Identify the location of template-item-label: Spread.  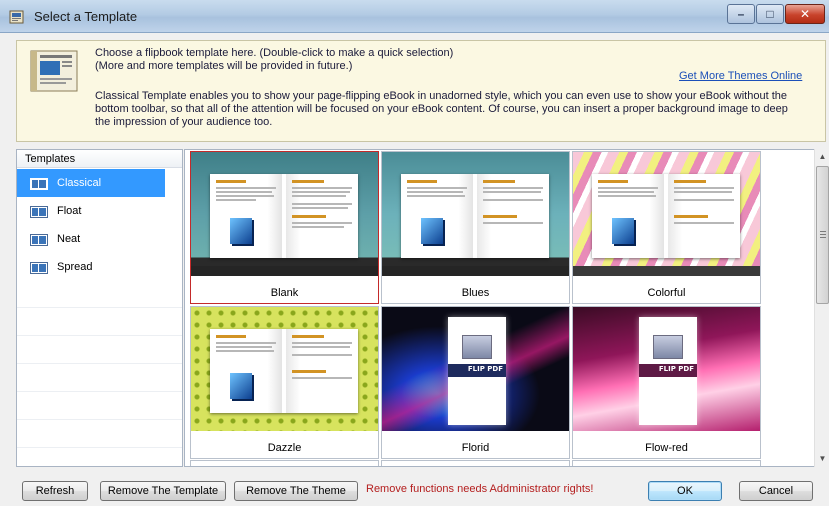
(75, 267).